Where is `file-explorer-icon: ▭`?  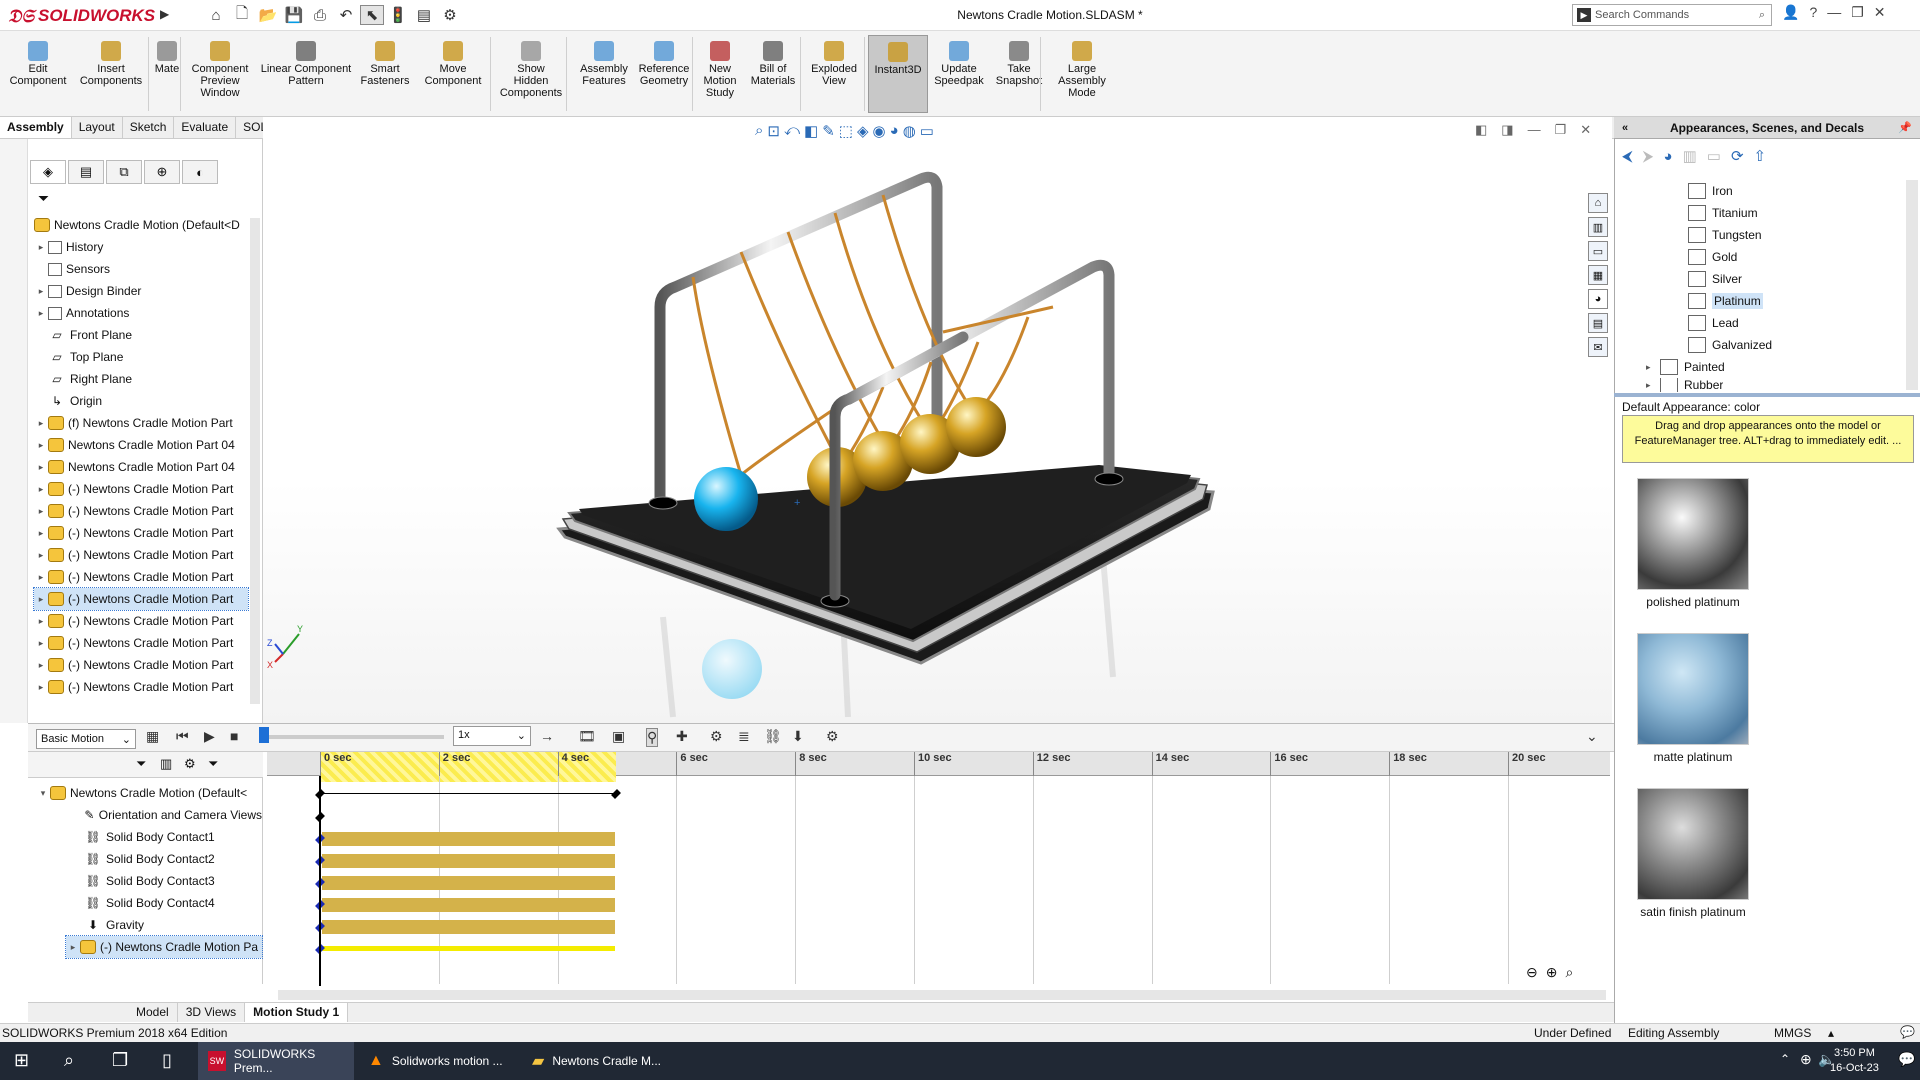 file-explorer-icon: ▭ is located at coordinates (1598, 251).